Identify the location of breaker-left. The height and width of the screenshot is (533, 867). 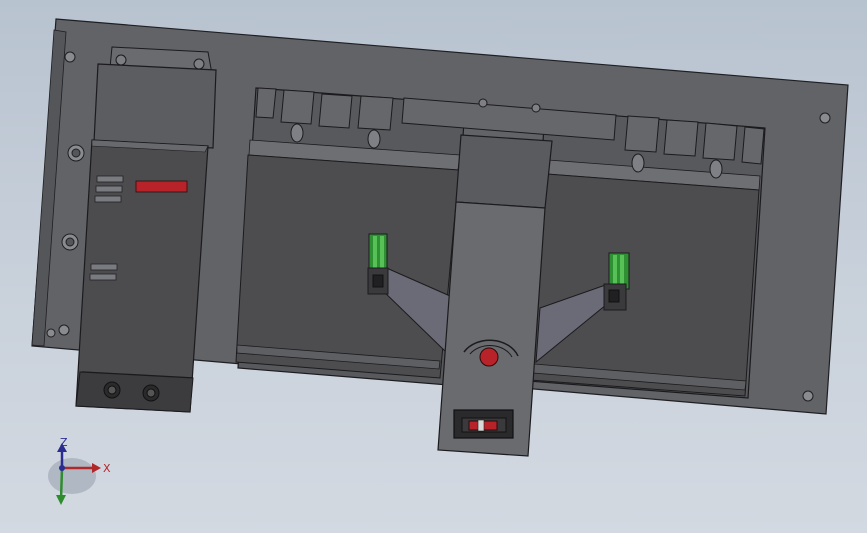
(350, 236).